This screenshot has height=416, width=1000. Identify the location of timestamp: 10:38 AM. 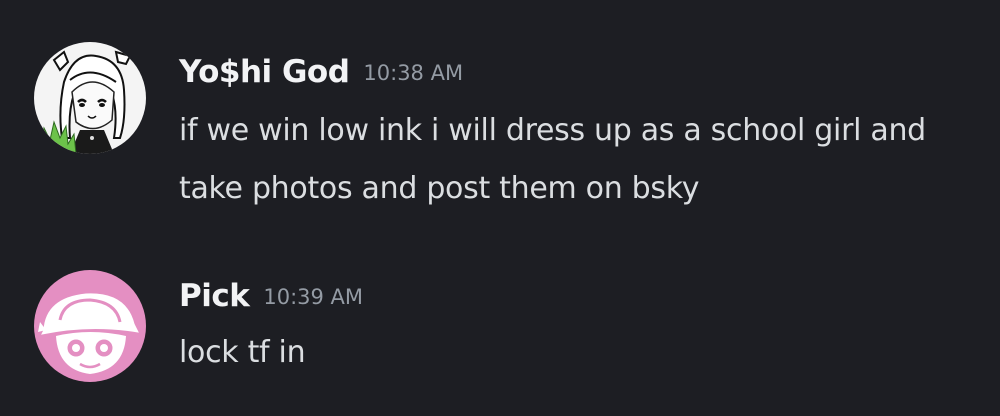
(413, 73).